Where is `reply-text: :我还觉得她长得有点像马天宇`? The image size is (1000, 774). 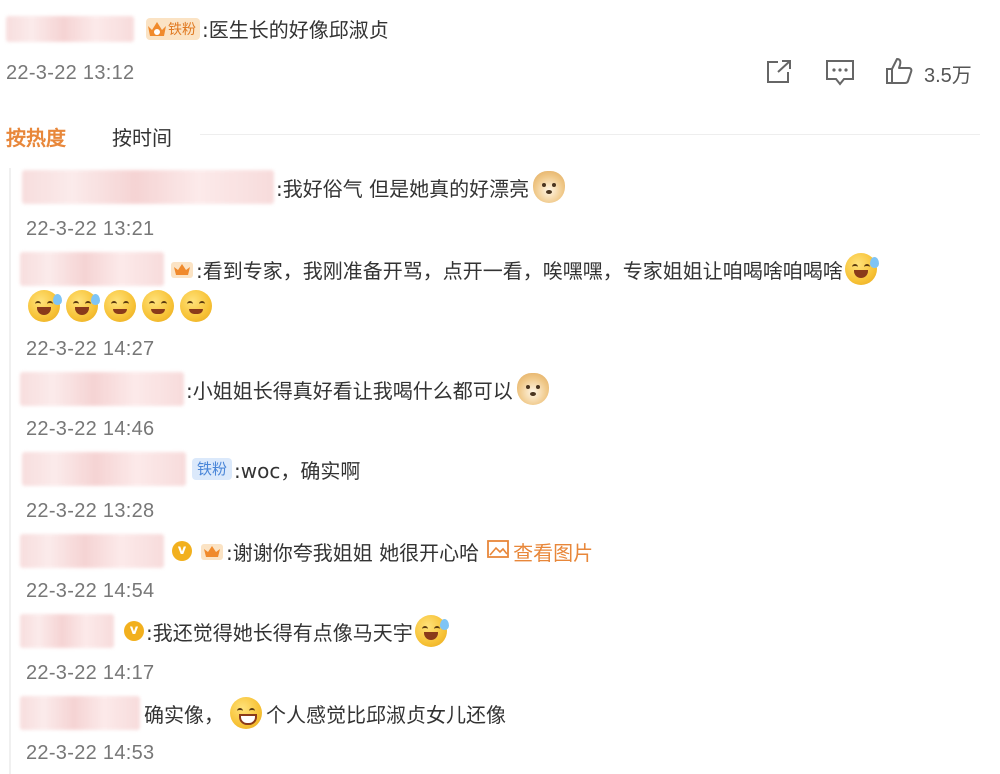 reply-text: :我还觉得她长得有点像马天宇 is located at coordinates (279, 632).